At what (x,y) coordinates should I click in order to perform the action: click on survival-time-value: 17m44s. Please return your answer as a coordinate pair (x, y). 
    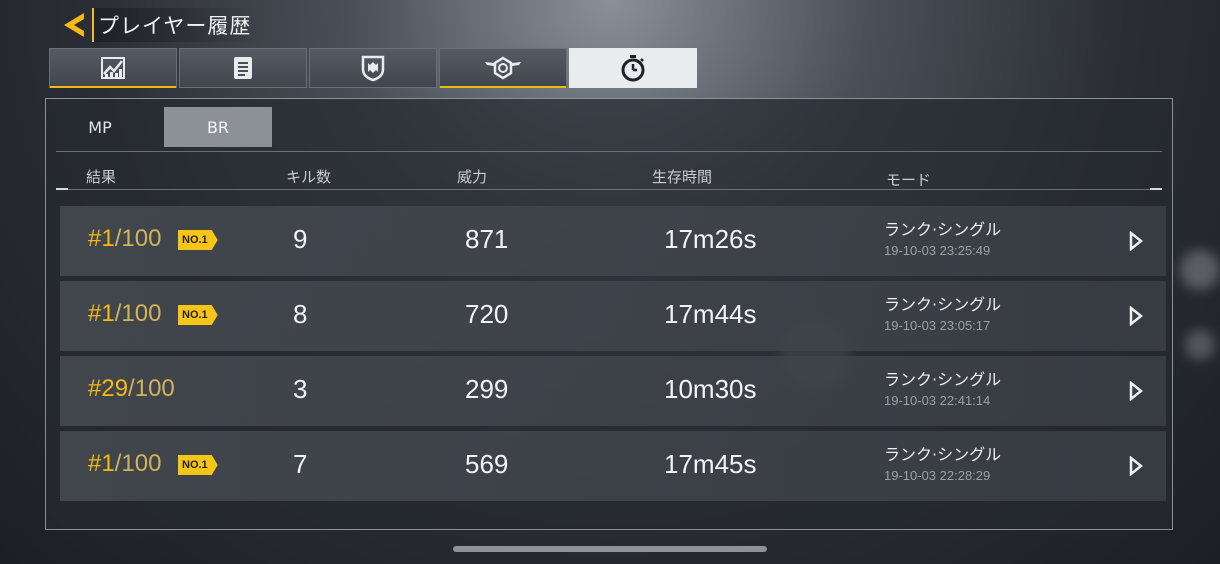
    Looking at the image, I should click on (710, 314).